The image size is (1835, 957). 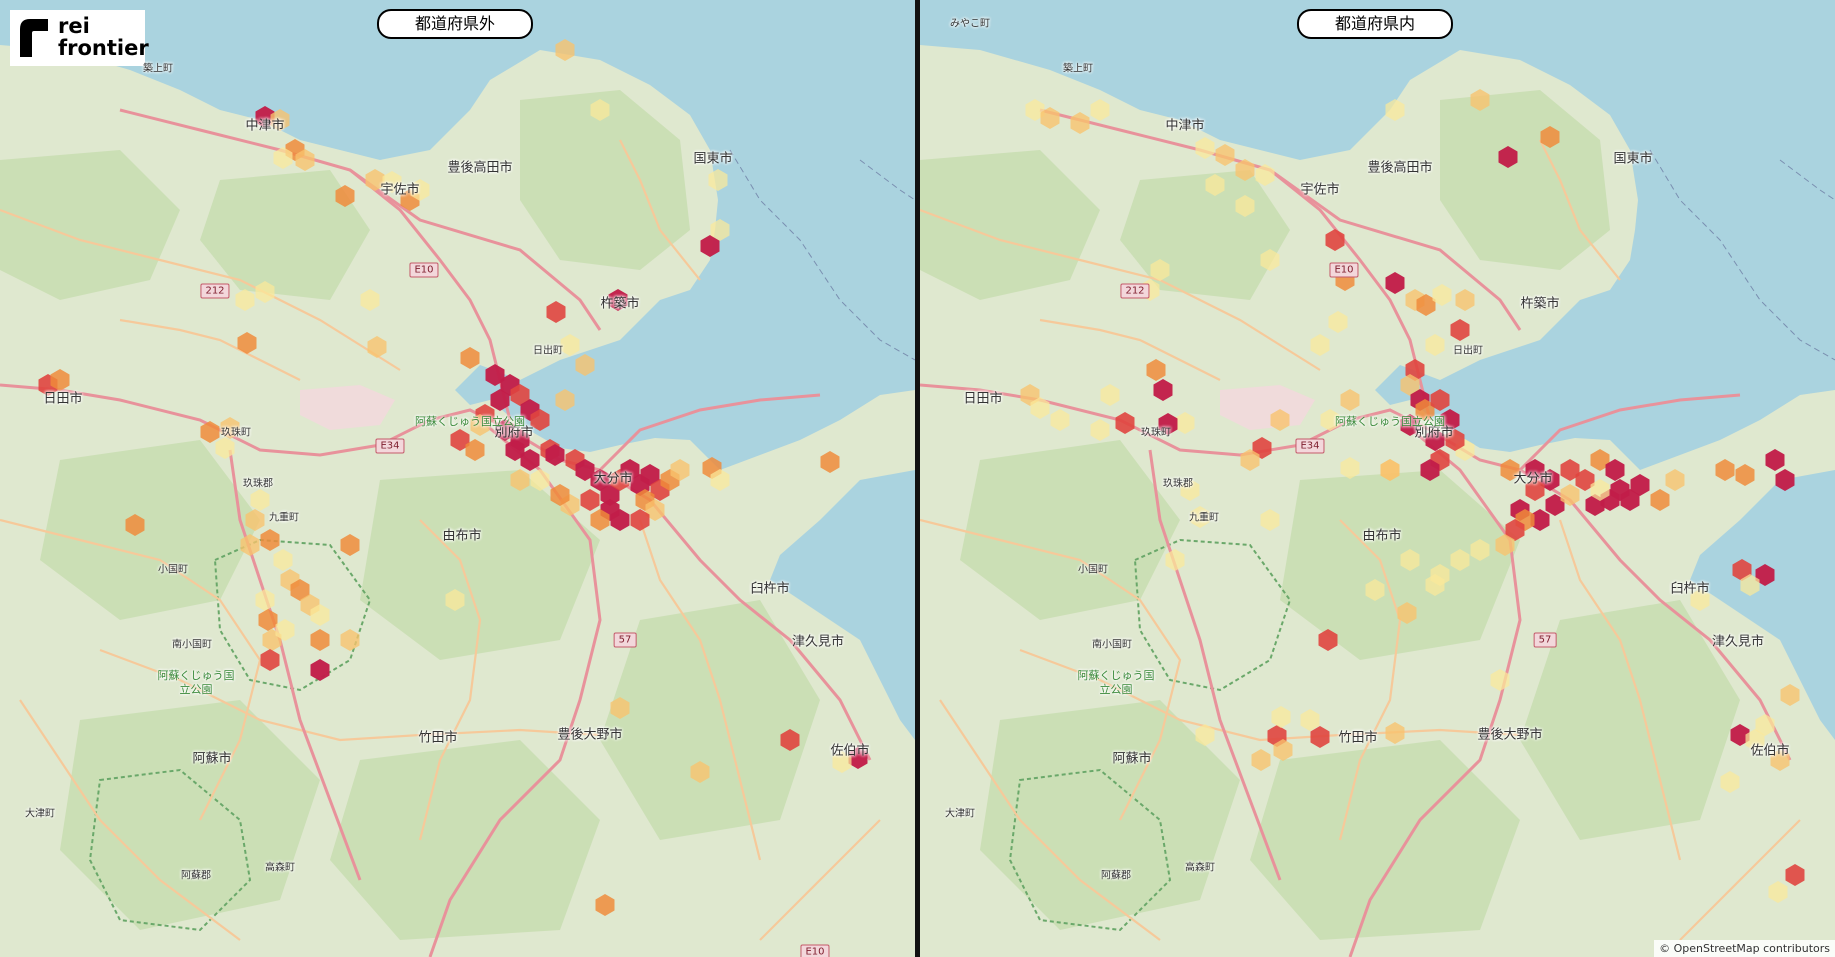 I want to click on brand-logo: rei frontier, so click(x=79, y=38).